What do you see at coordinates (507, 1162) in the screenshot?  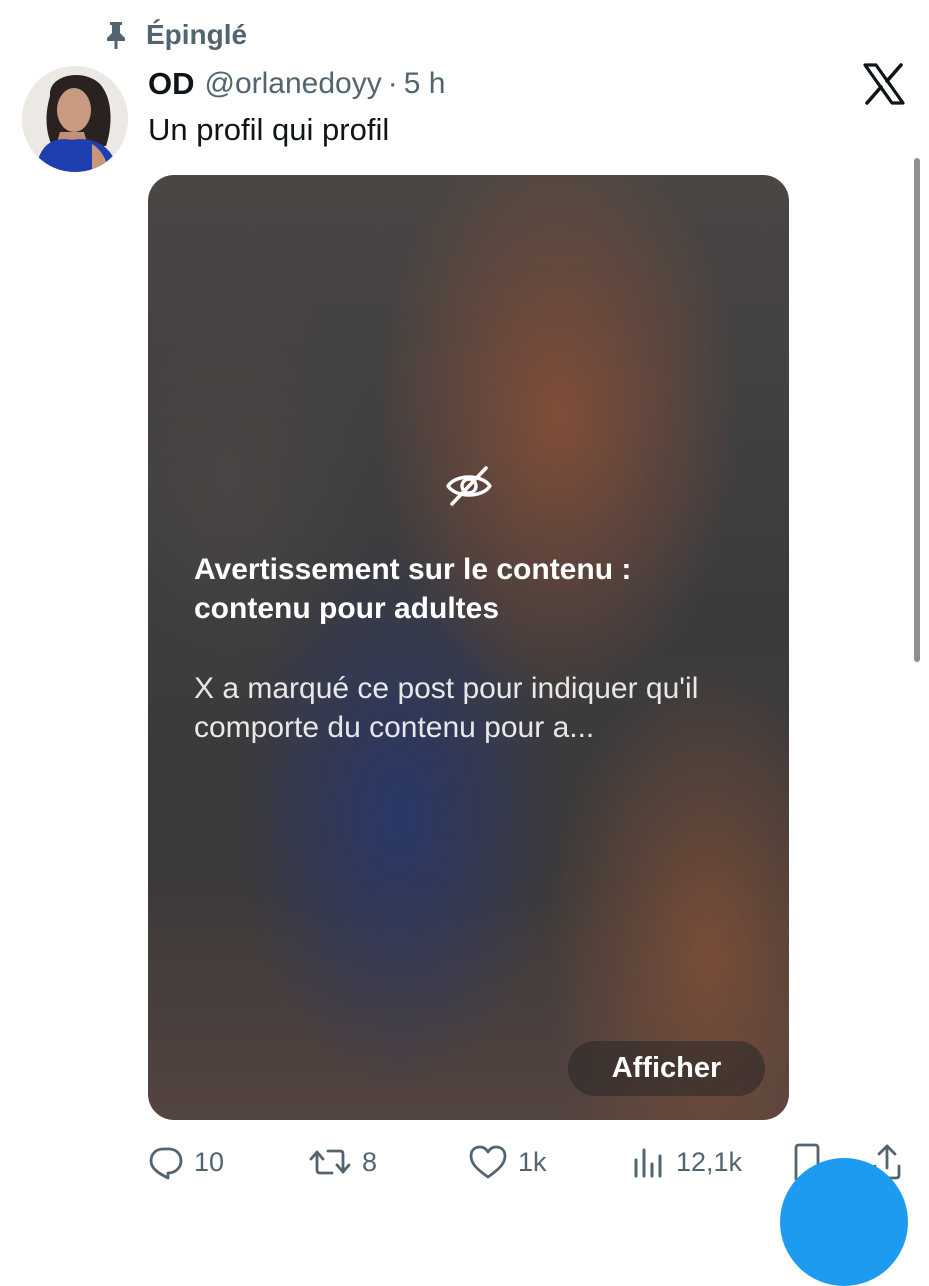 I see `like-button: 1k` at bounding box center [507, 1162].